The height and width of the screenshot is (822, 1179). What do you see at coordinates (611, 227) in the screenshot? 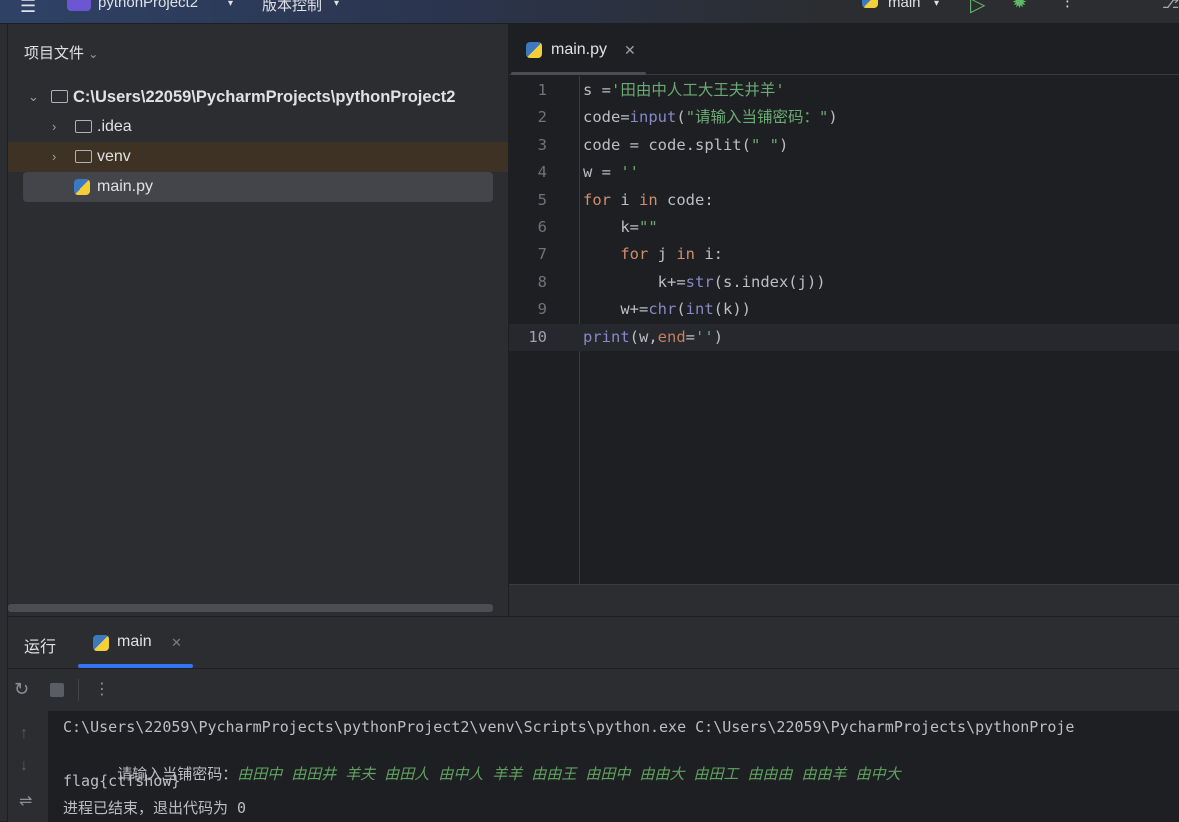
I see `code-token: k=` at bounding box center [611, 227].